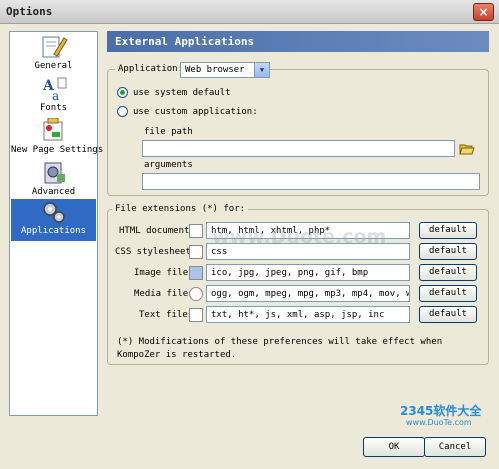  Describe the element at coordinates (261, 70) in the screenshot. I see `chevron-down-icon: ▼` at that location.